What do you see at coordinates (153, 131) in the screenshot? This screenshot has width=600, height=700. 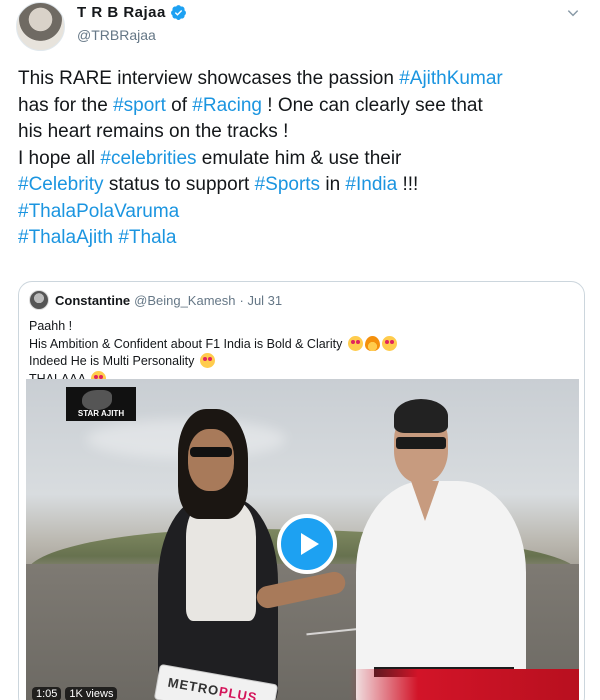 I see `tweet-text-segment: his heart remains on the tracks !` at bounding box center [153, 131].